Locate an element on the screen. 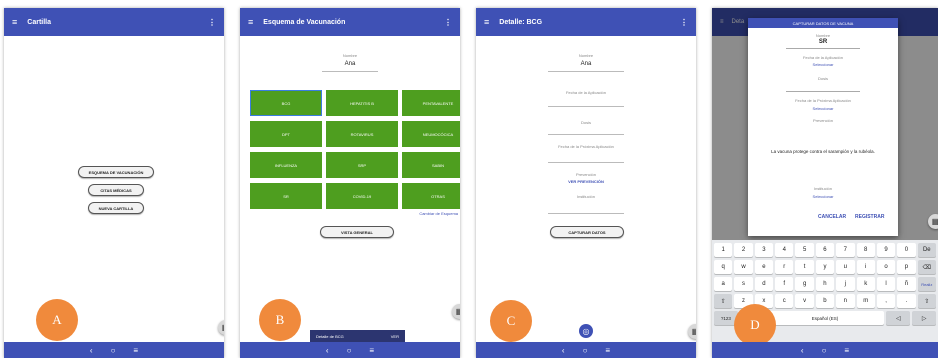  vaccine-tile-sr: SR is located at coordinates (286, 196).